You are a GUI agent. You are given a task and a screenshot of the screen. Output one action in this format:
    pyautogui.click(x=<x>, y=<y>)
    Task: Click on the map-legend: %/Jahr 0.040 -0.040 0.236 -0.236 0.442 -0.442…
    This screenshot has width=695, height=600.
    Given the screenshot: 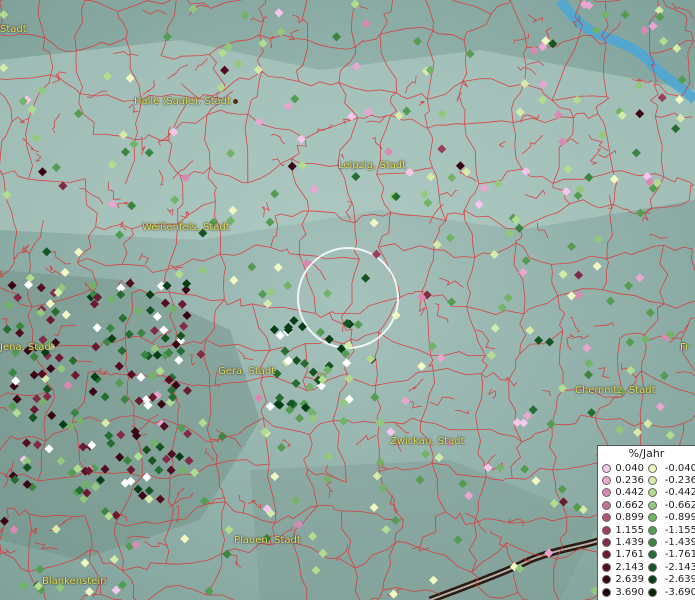 What is the action you would take?
    pyautogui.click(x=646, y=522)
    